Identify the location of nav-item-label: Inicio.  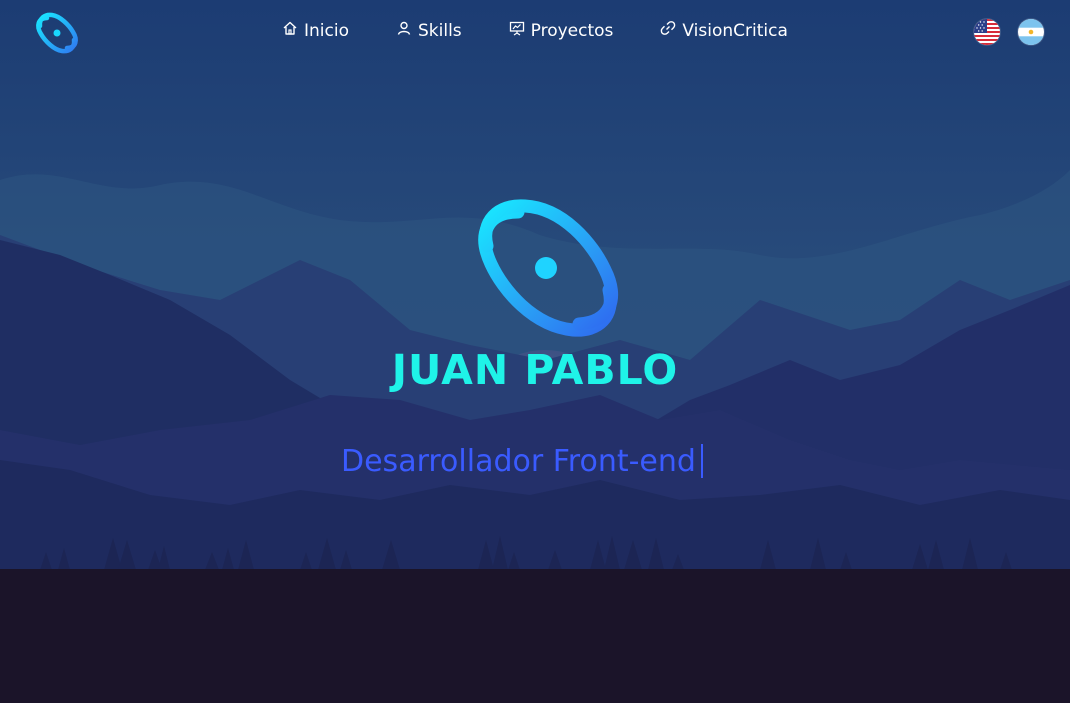
(326, 31).